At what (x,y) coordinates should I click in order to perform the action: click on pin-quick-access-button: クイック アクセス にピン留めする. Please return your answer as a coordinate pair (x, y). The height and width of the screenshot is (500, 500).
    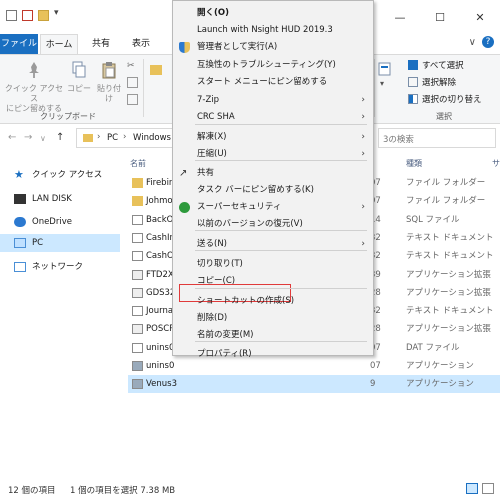
    Looking at the image, I should click on (34, 87).